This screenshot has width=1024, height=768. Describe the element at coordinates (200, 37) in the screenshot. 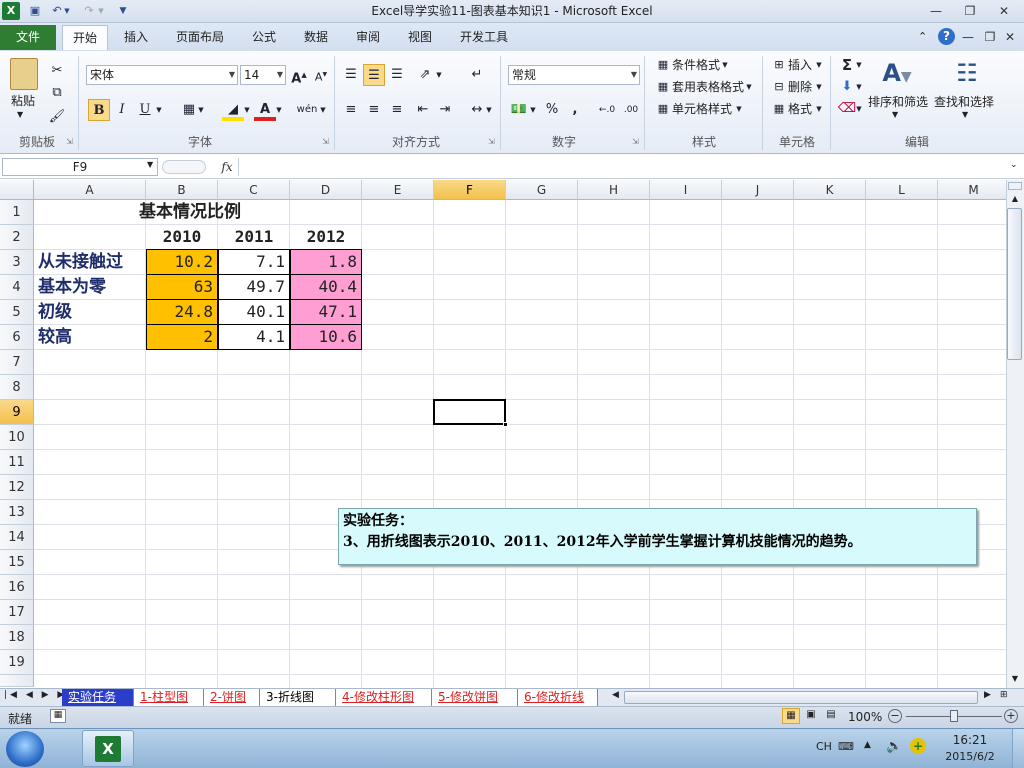

I see `tab-page-layout: 页面布局` at that location.